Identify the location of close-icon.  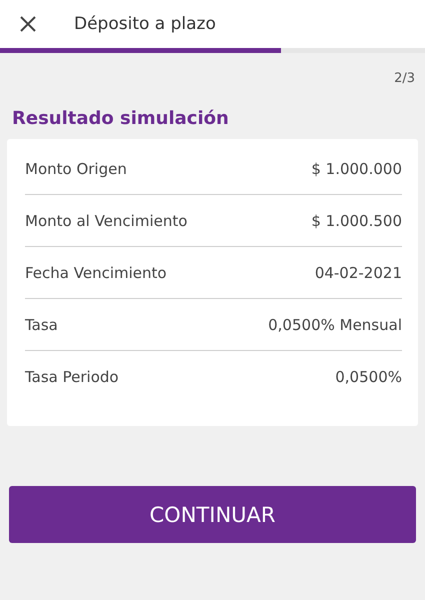
(28, 24).